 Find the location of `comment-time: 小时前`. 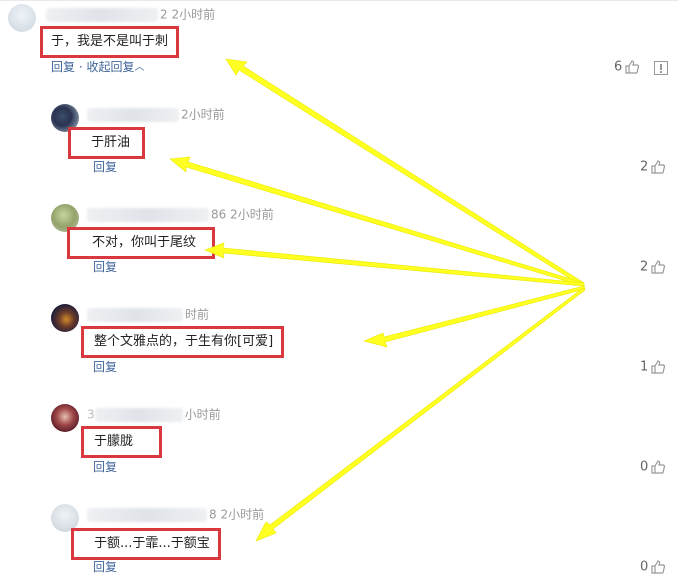

comment-time: 小时前 is located at coordinates (202, 414).